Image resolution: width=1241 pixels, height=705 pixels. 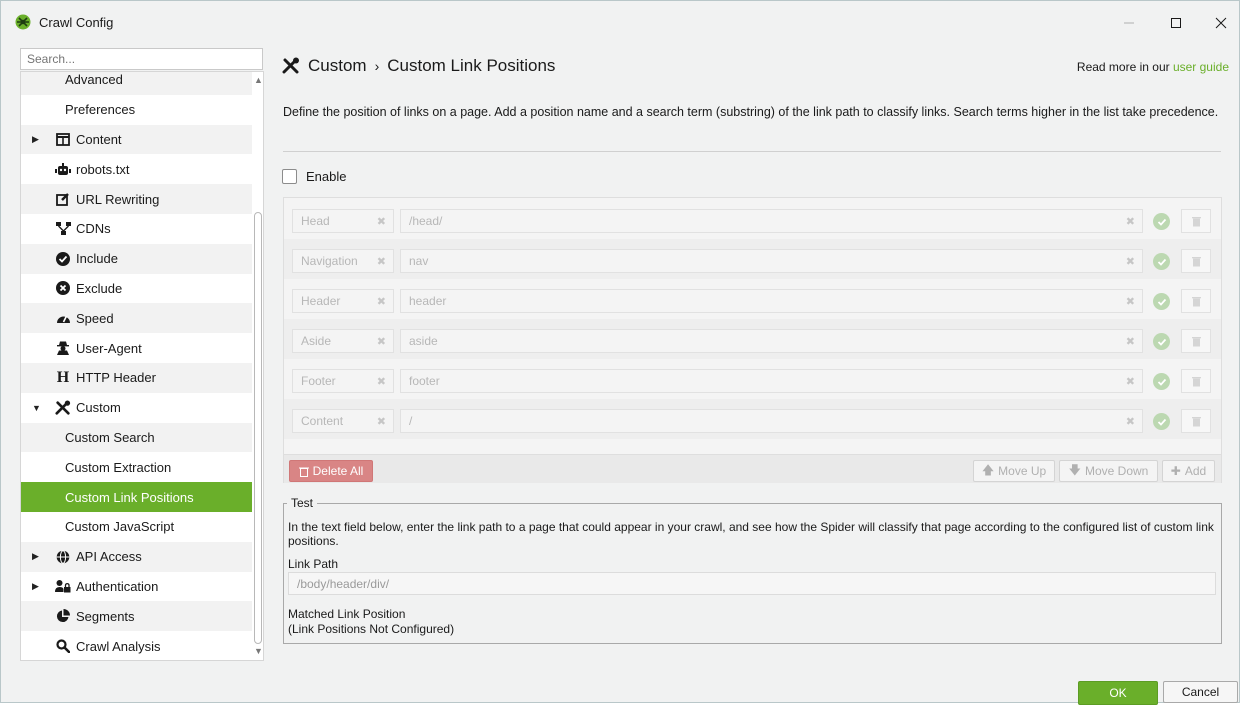 What do you see at coordinates (93, 229) in the screenshot?
I see `sidebar-item-label: CDNs` at bounding box center [93, 229].